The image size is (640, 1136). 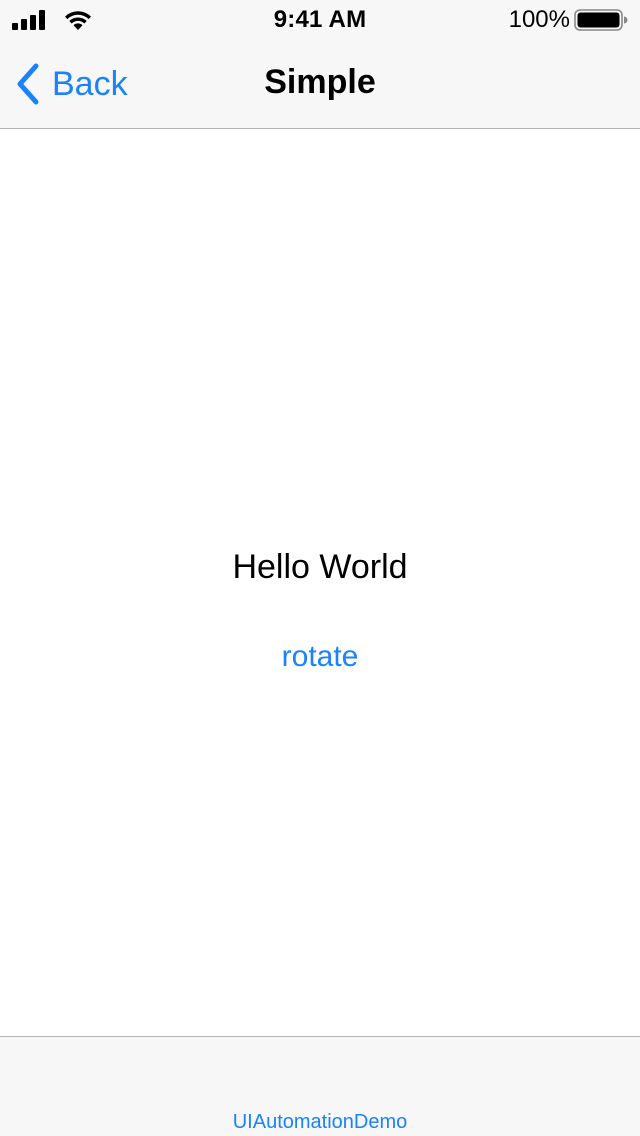 I want to click on page-title: Simple, so click(x=320, y=82).